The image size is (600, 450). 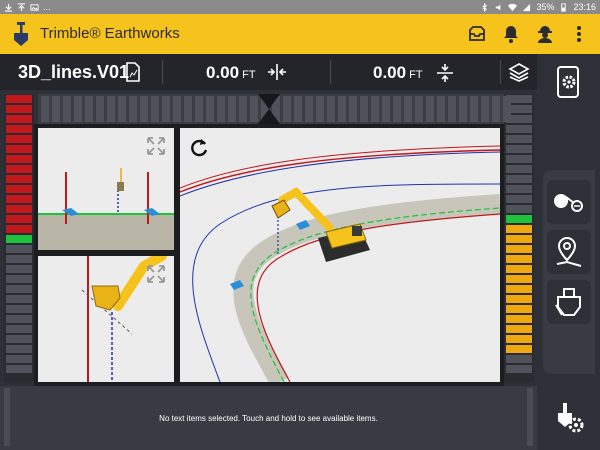 What do you see at coordinates (199, 147) in the screenshot?
I see `refresh-icon` at bounding box center [199, 147].